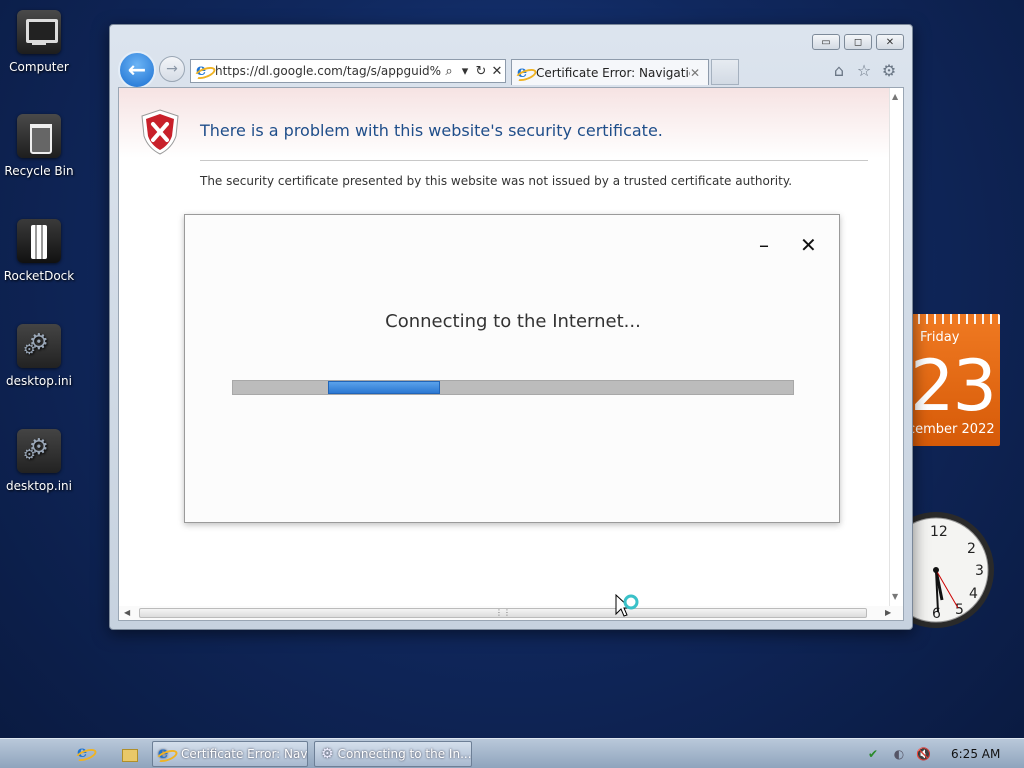  I want to click on tab-certificate-error: Certificate Error: Navigatio... ✕, so click(610, 72).